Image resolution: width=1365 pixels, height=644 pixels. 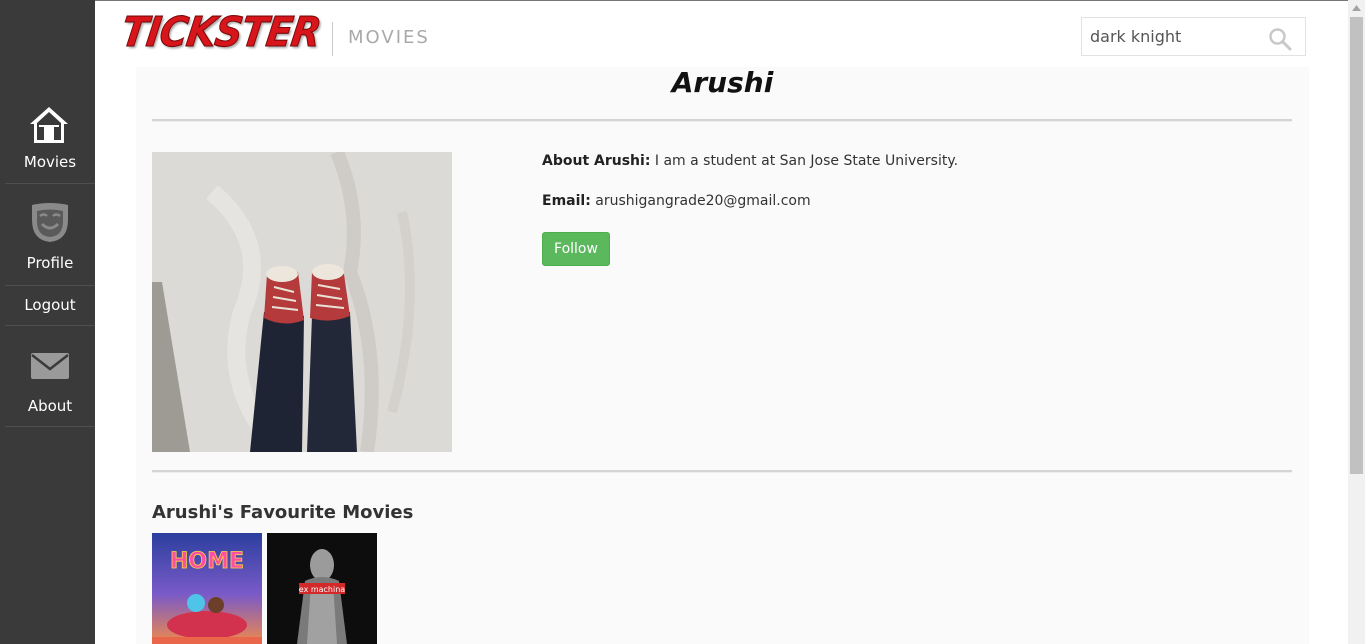 What do you see at coordinates (50, 263) in the screenshot?
I see `sidebar-item-label: Profile` at bounding box center [50, 263].